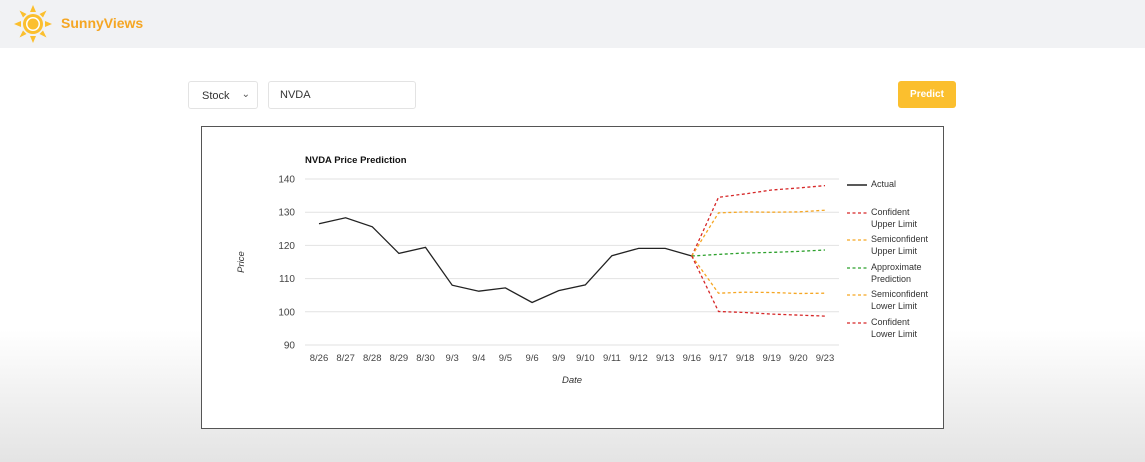  What do you see at coordinates (287, 279) in the screenshot?
I see `y-tick-label: 110` at bounding box center [287, 279].